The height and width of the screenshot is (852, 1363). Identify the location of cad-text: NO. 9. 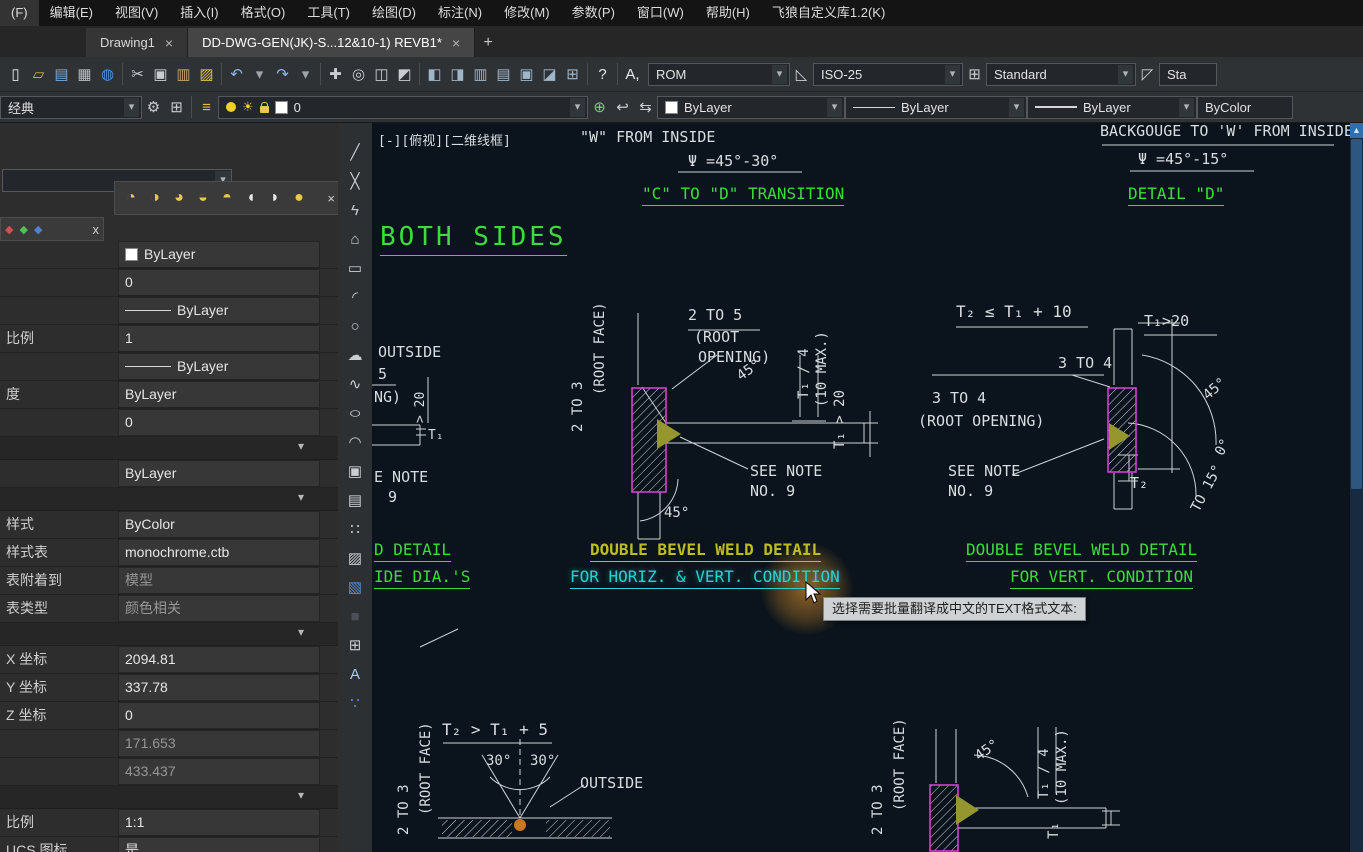
(970, 491).